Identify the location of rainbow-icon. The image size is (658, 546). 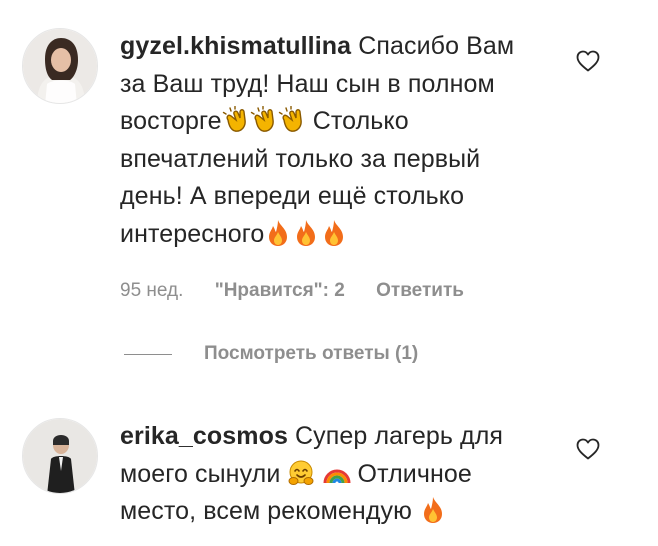
(337, 473).